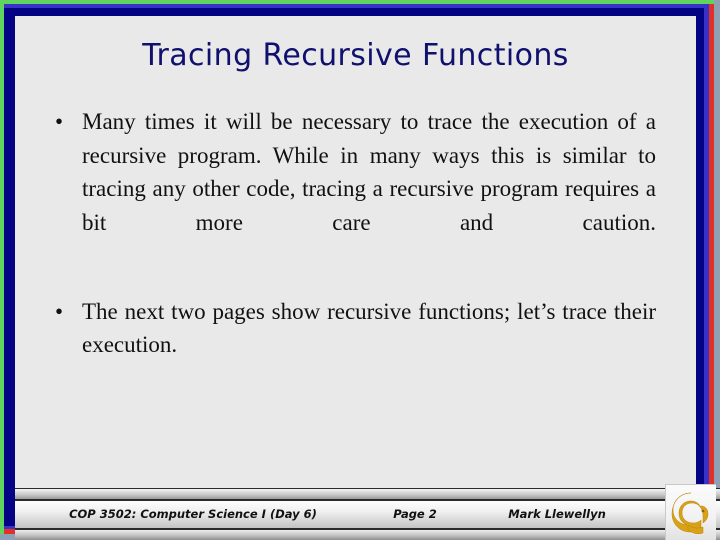 The image size is (720, 540). Describe the element at coordinates (193, 514) in the screenshot. I see `footer-course-label: COP 3502: Computer Science I (Day 6)` at that location.